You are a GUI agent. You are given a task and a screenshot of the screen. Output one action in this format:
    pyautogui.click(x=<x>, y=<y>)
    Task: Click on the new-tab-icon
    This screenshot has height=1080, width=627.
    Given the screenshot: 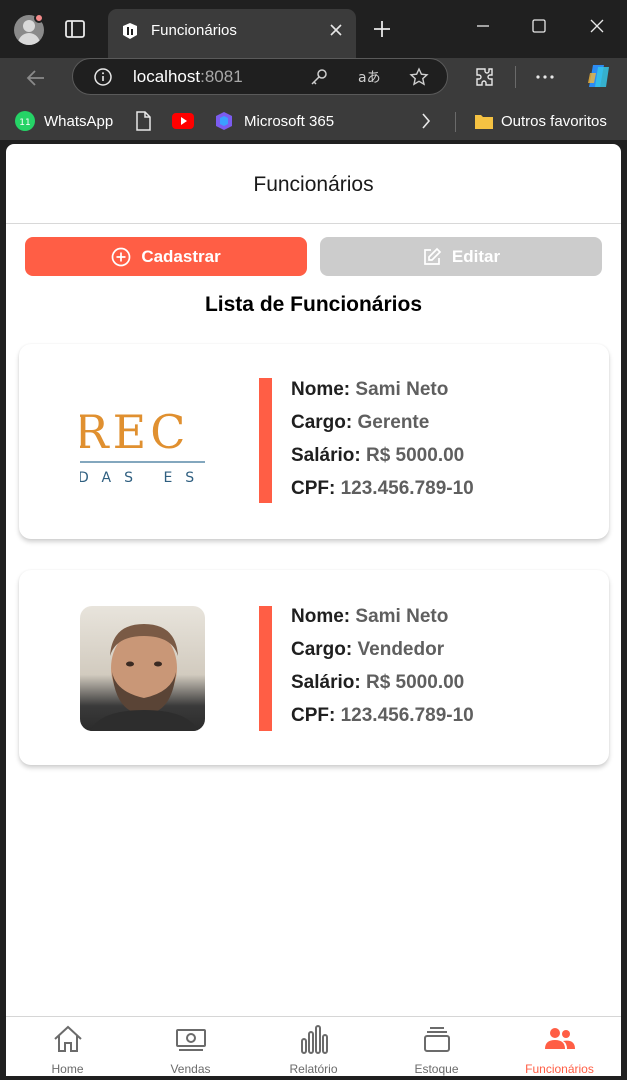 What is the action you would take?
    pyautogui.click(x=382, y=29)
    